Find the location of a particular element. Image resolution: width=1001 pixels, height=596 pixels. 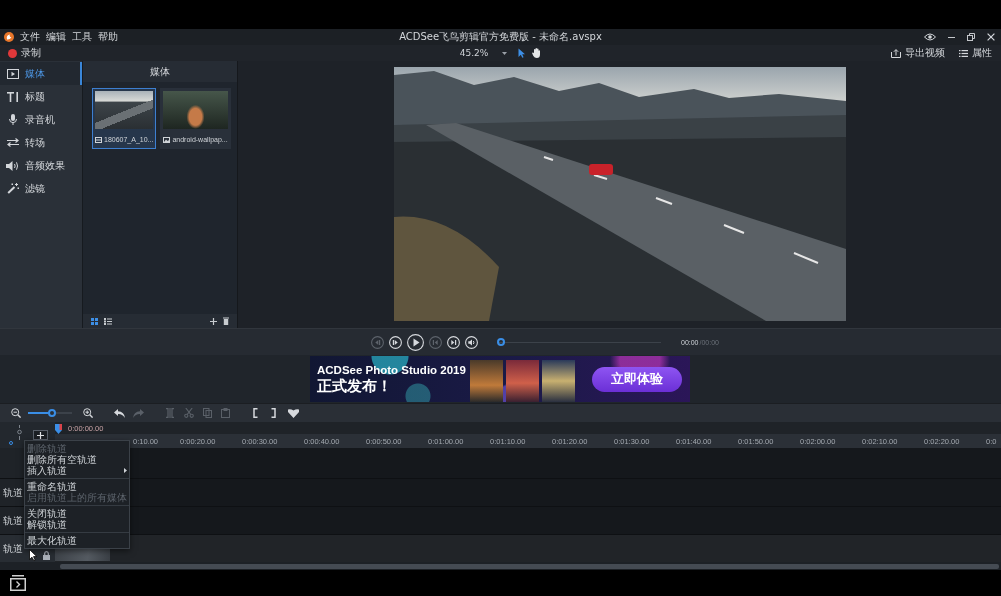

trash-icon is located at coordinates (226, 321).